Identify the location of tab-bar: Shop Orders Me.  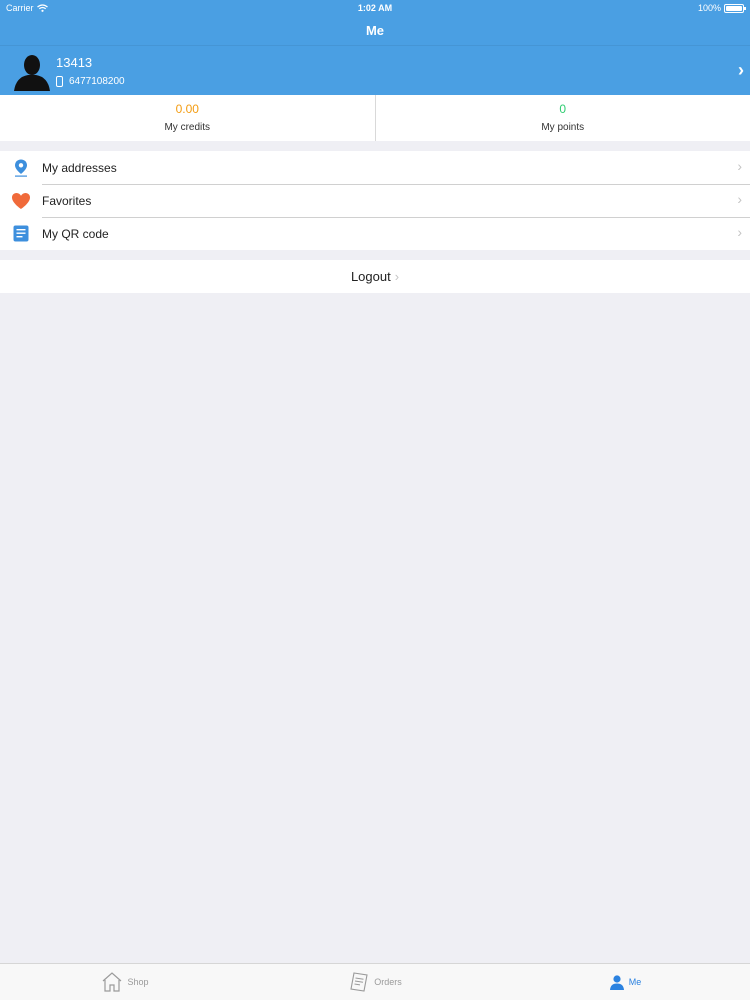
(375, 981).